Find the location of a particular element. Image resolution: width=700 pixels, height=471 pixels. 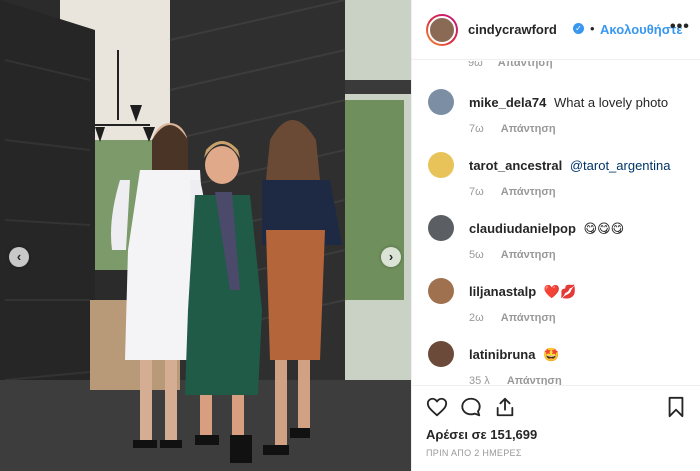

commenter-username: mike_dela74 is located at coordinates (507, 102).